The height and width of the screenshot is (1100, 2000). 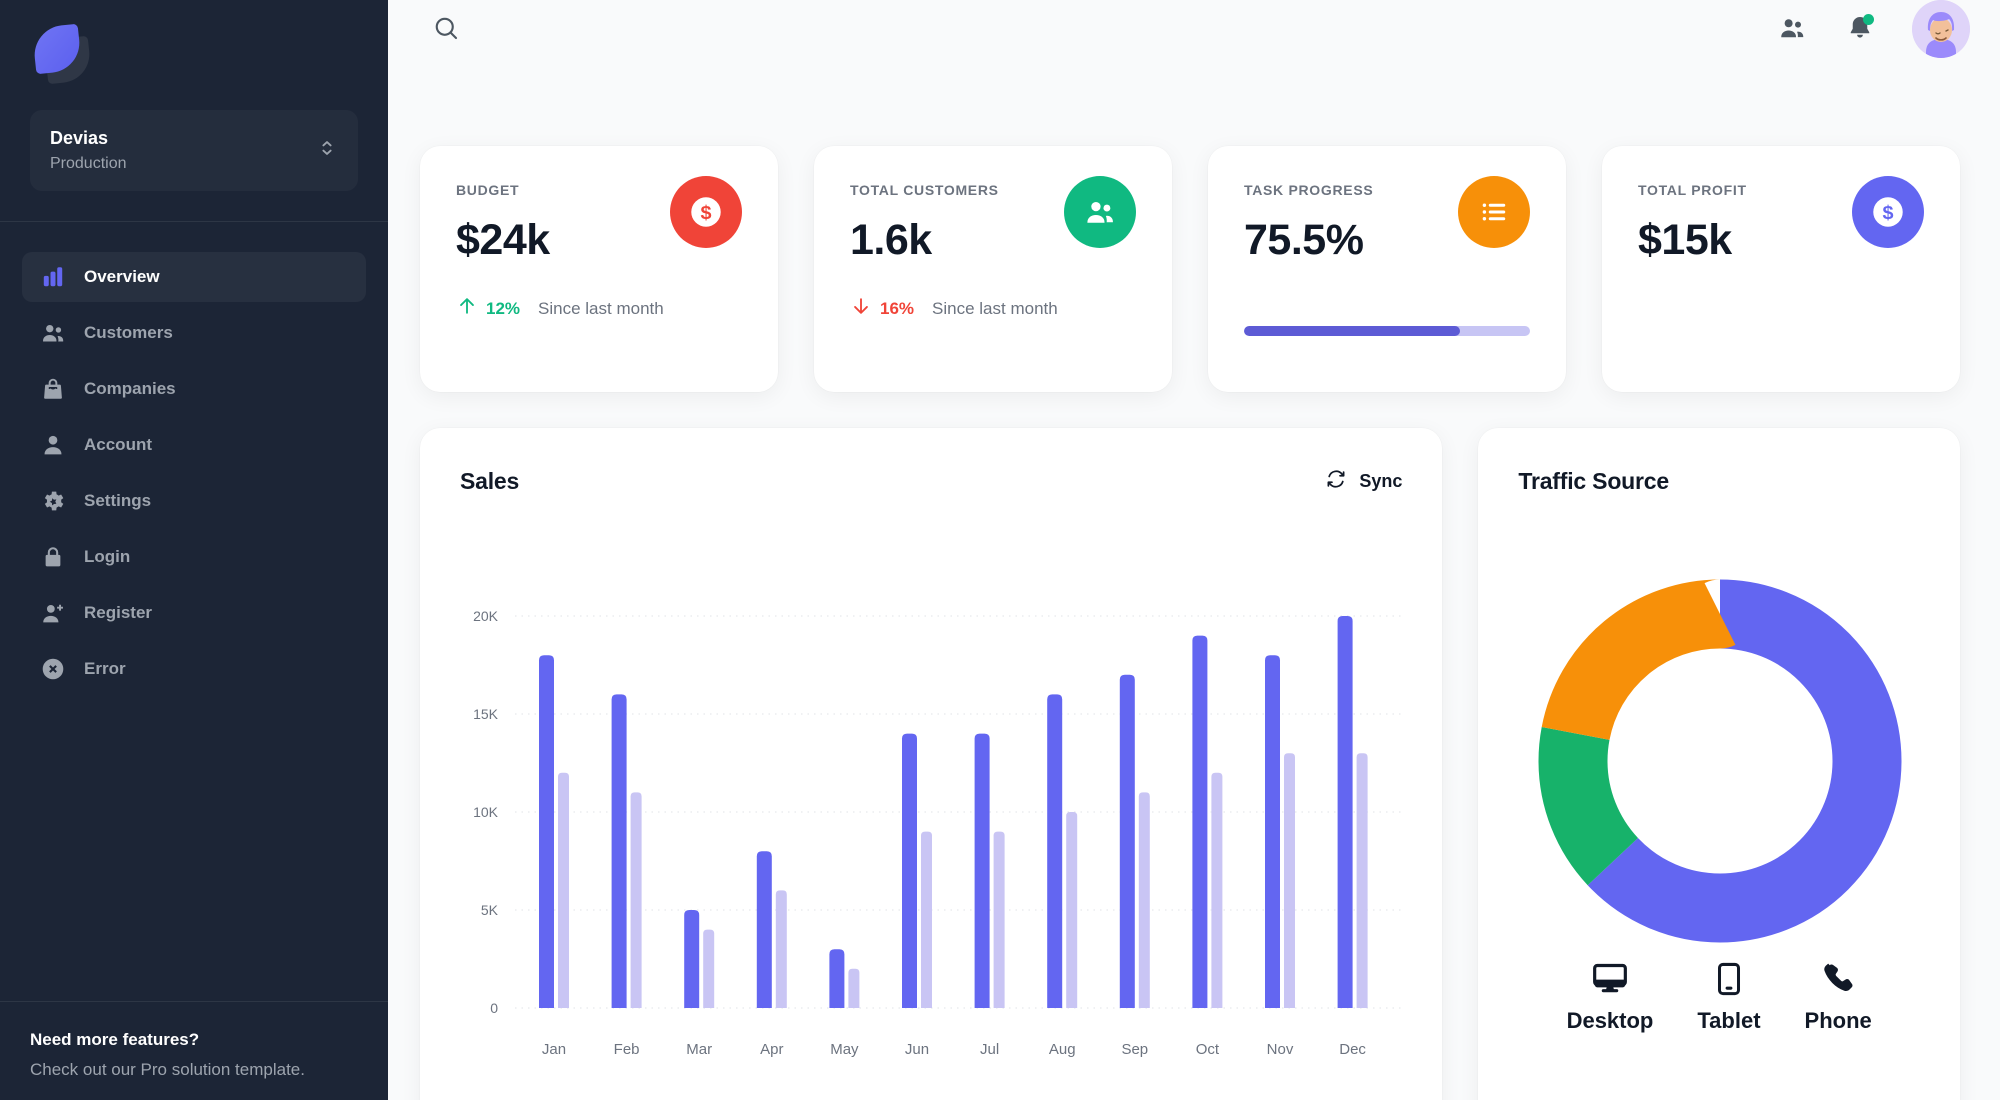 I want to click on sidebar-item-label: Account, so click(x=118, y=444).